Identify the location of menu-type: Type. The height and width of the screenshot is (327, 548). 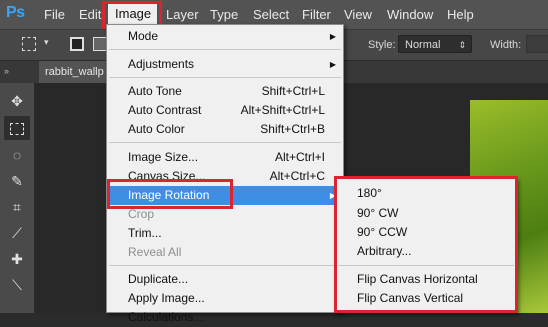
(224, 14).